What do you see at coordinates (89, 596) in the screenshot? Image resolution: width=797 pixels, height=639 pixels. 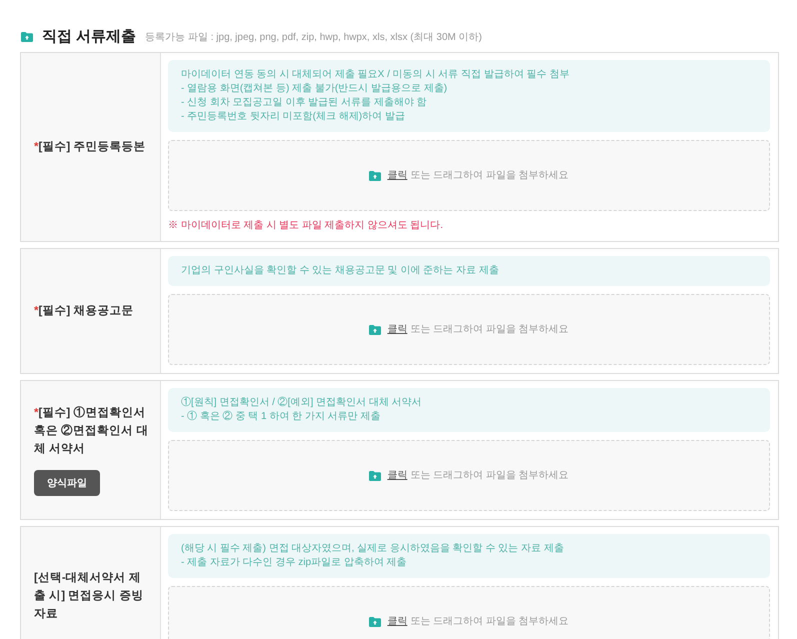 I see `document-label: [선택-대체서약서 제출 시] 면접응시 증빙자료` at bounding box center [89, 596].